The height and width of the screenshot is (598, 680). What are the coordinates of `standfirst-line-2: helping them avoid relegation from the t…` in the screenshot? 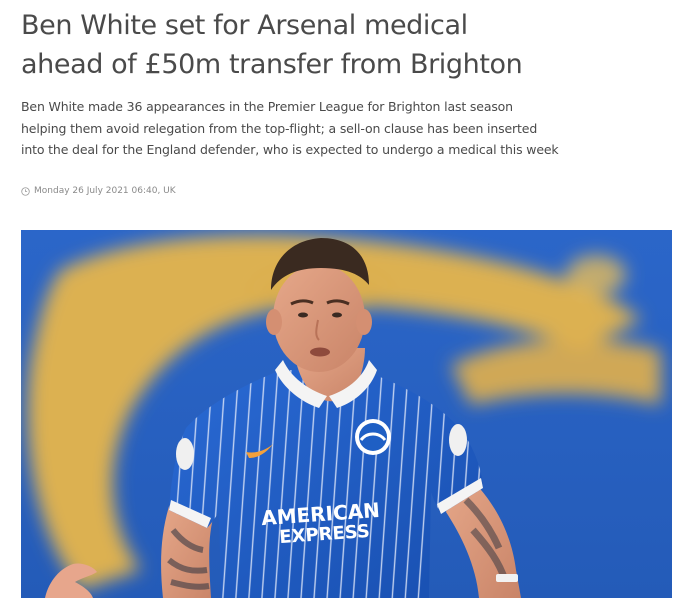 It's located at (279, 128).